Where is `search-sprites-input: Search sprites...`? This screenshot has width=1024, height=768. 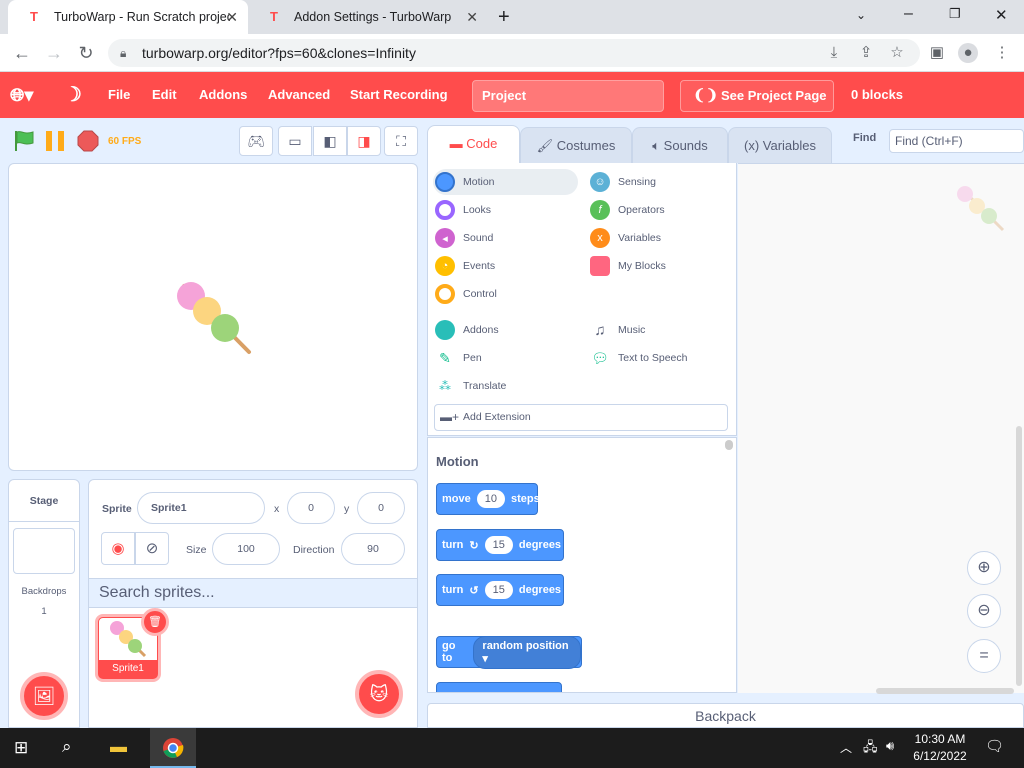 search-sprites-input: Search sprites... is located at coordinates (253, 593).